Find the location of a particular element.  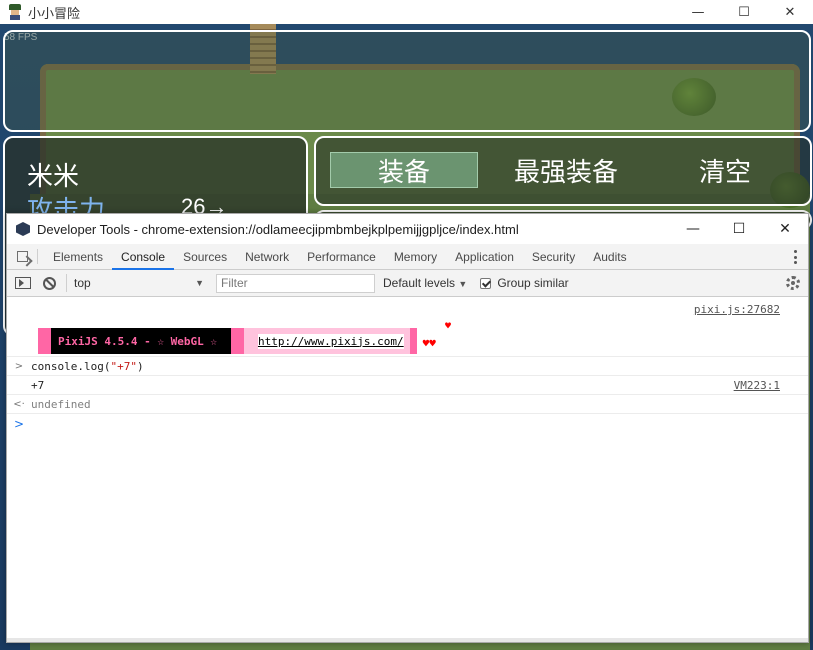

log-levels-label: Default levels is located at coordinates (419, 283).